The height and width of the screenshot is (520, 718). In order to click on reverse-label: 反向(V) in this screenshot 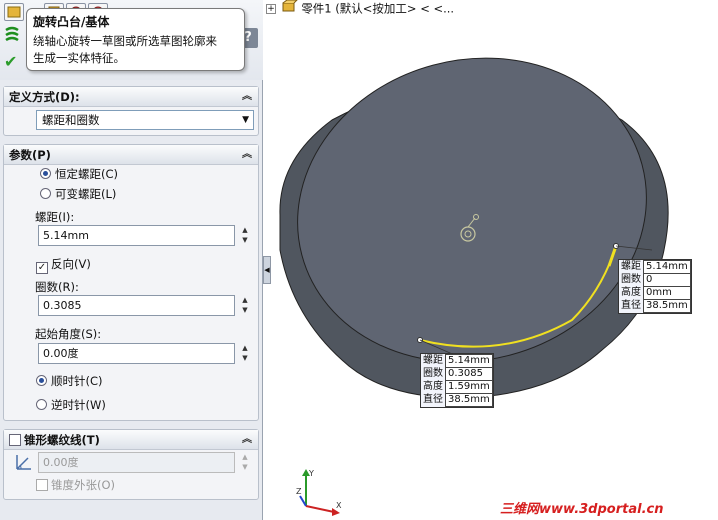, I will do `click(71, 264)`.